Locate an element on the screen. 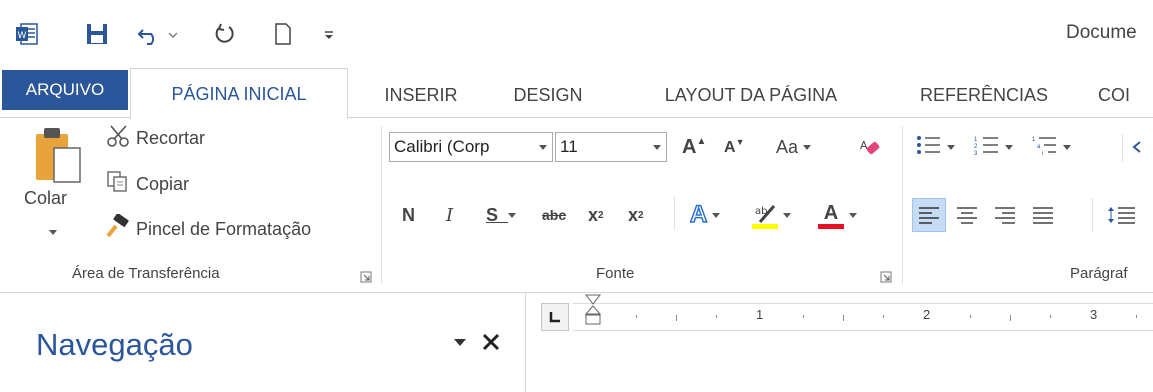  align-center-button is located at coordinates (967, 215).